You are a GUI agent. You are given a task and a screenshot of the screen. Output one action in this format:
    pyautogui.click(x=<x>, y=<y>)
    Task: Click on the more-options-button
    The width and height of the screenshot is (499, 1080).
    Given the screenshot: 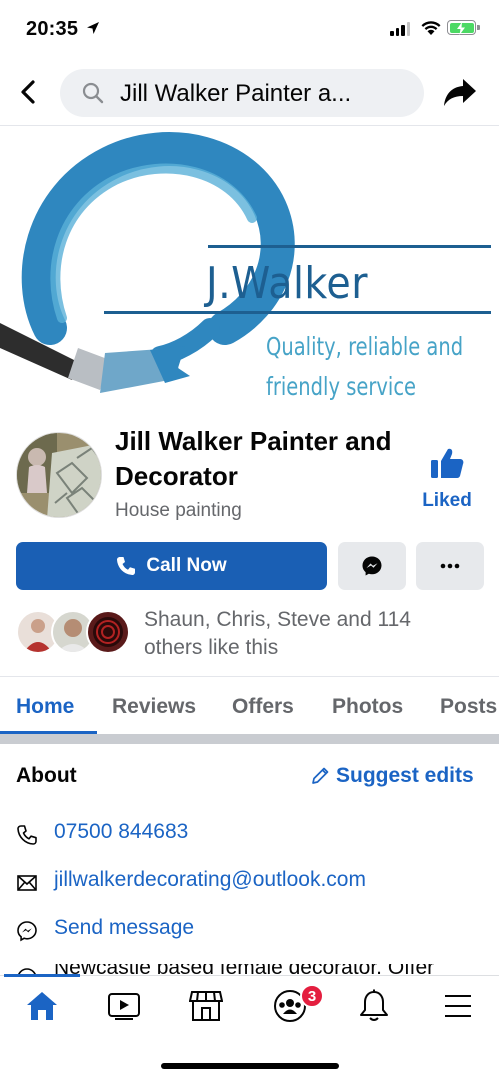 What is the action you would take?
    pyautogui.click(x=450, y=566)
    